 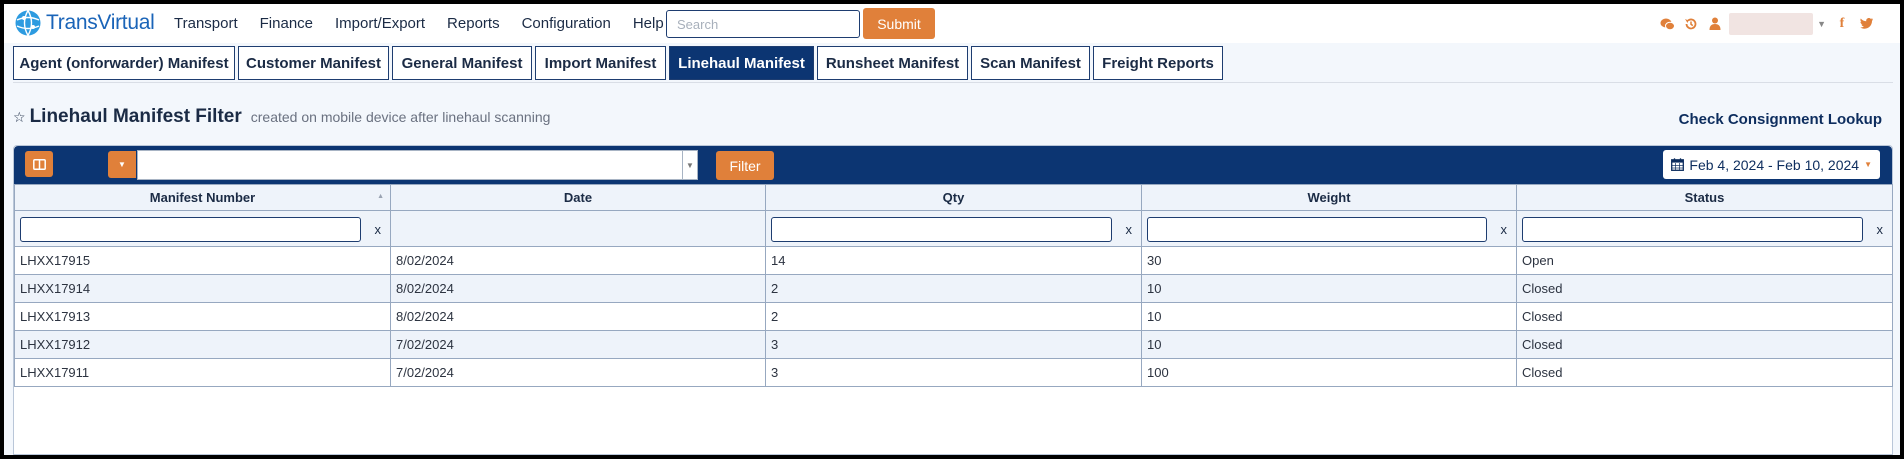 I want to click on col-header-qty: Qty, so click(x=953, y=197).